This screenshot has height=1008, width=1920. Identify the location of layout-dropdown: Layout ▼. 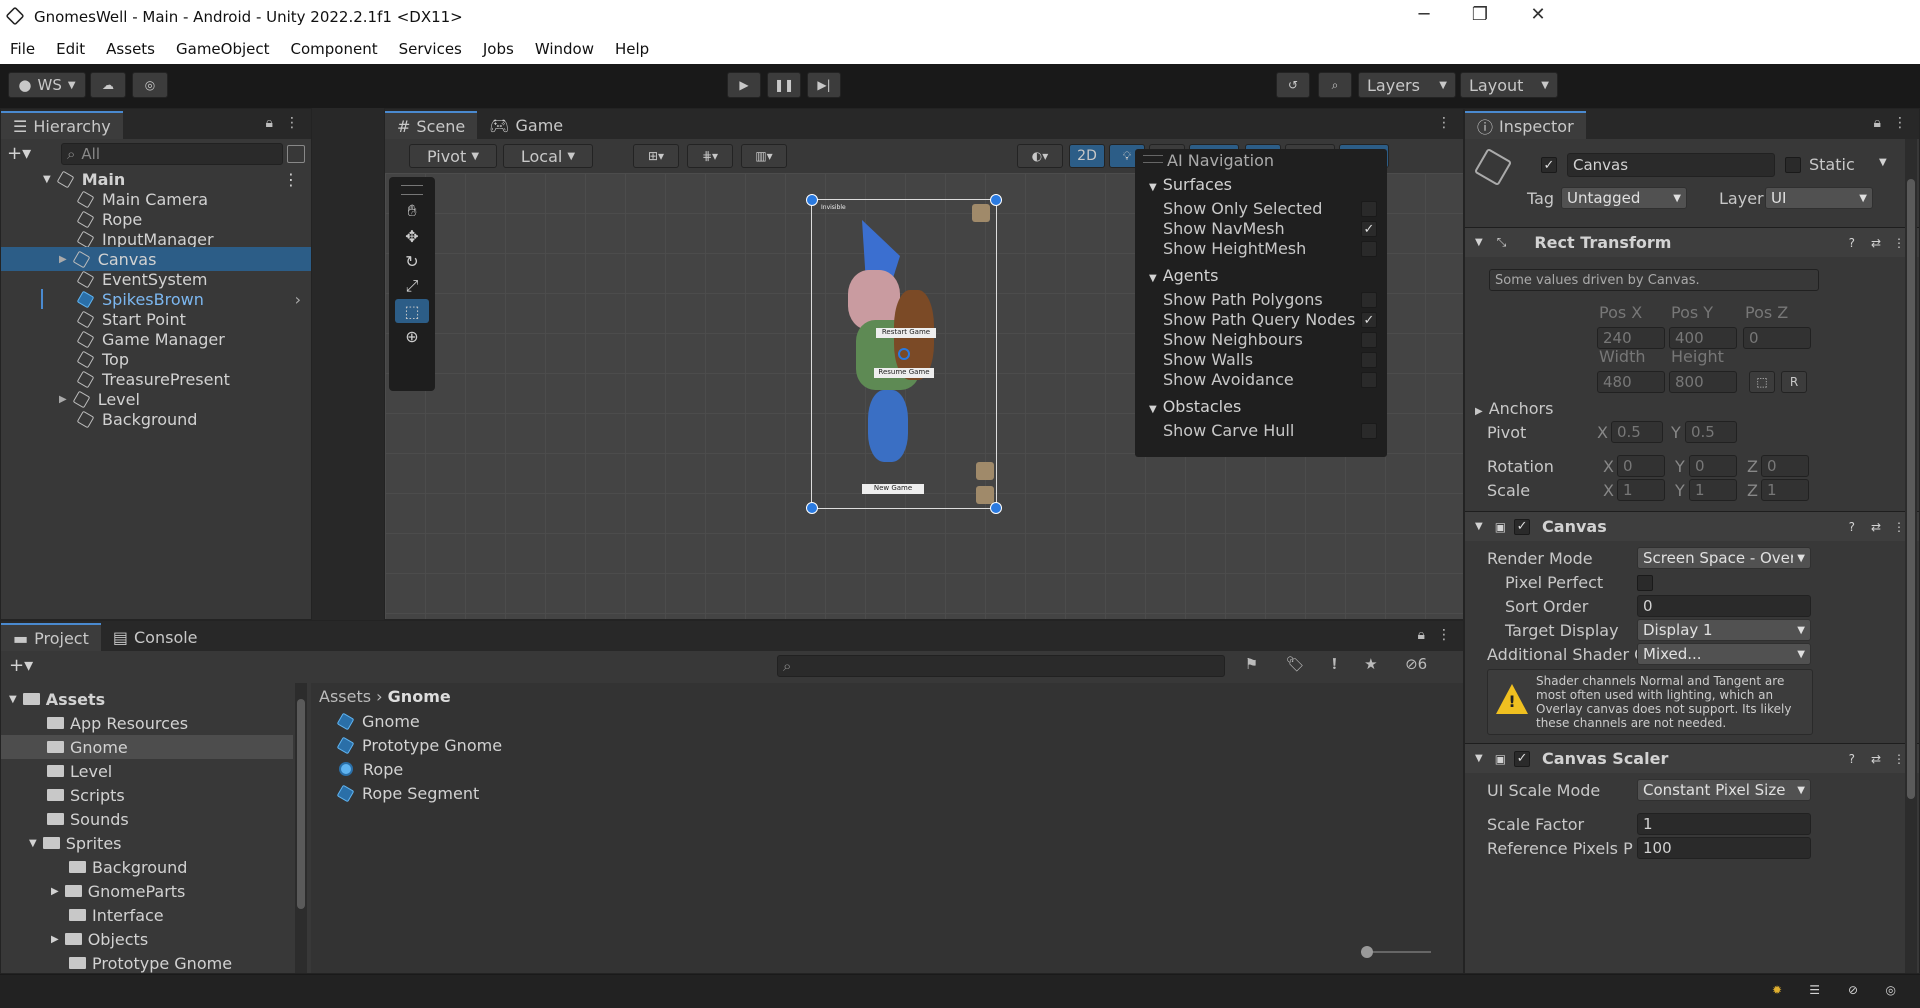
(1509, 85).